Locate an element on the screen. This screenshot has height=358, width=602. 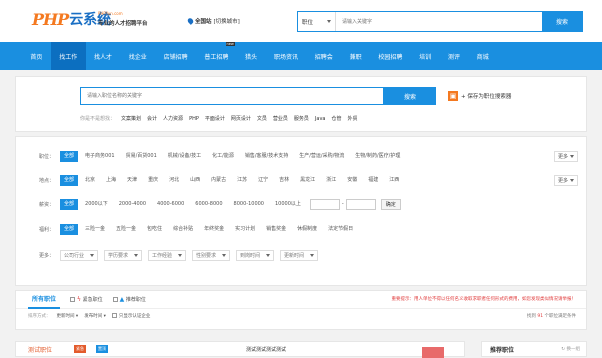
filter-dropdown: 到岗时间 is located at coordinates (255, 255).